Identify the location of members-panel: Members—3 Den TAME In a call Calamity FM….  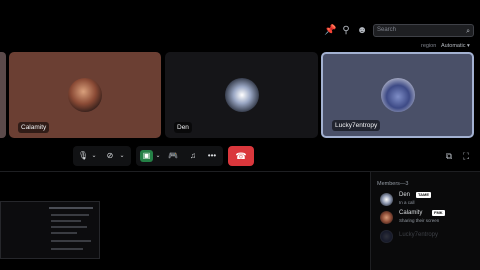
(425, 221).